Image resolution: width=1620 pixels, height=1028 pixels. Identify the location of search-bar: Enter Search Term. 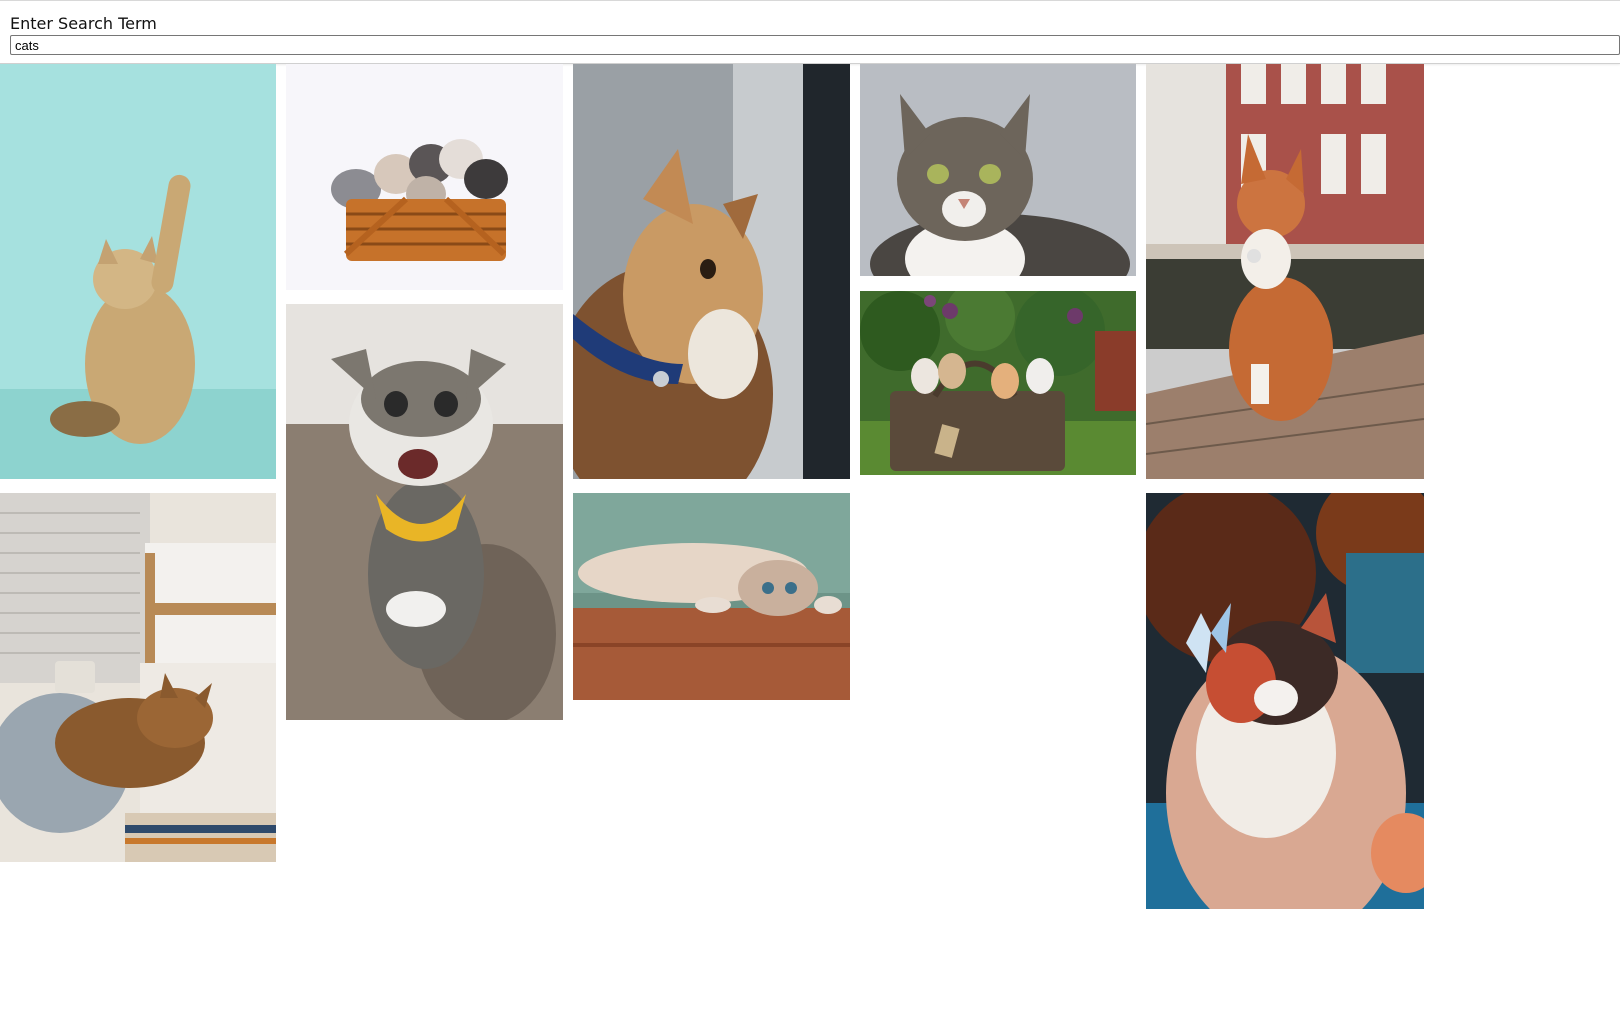
(810, 32).